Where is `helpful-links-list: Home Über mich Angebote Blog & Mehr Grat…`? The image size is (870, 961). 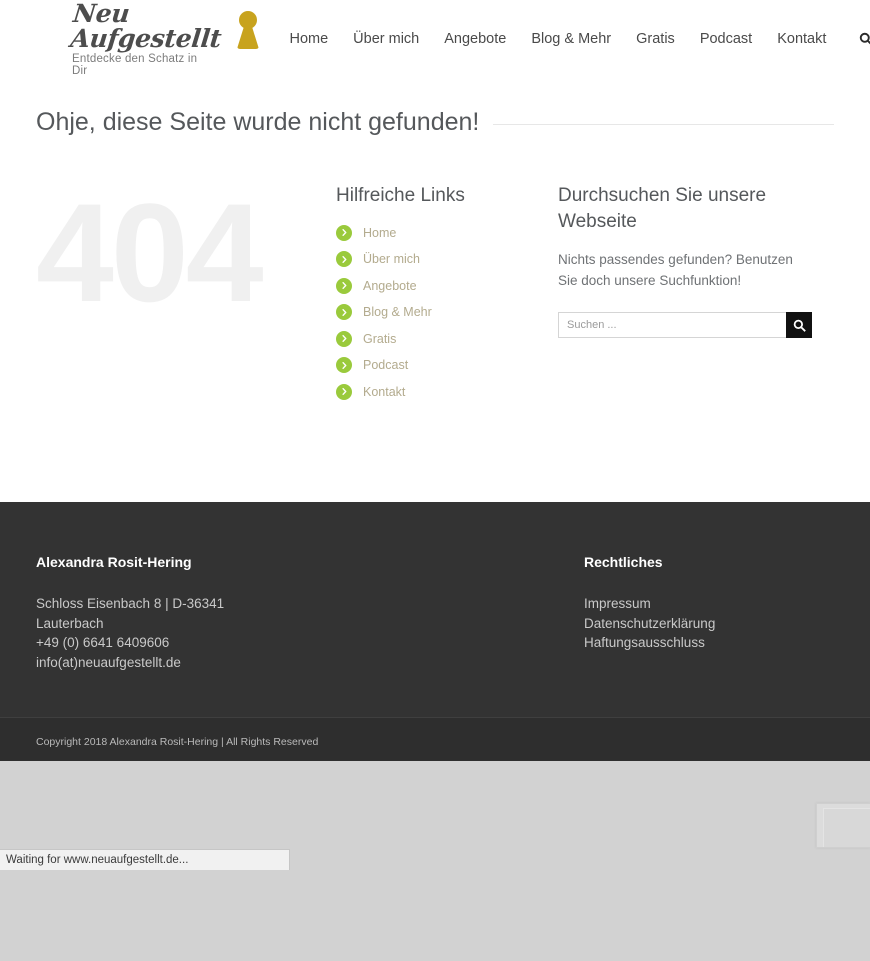
helpful-links-list: Home Über mich Angebote Blog & Mehr Grat… is located at coordinates (447, 312).